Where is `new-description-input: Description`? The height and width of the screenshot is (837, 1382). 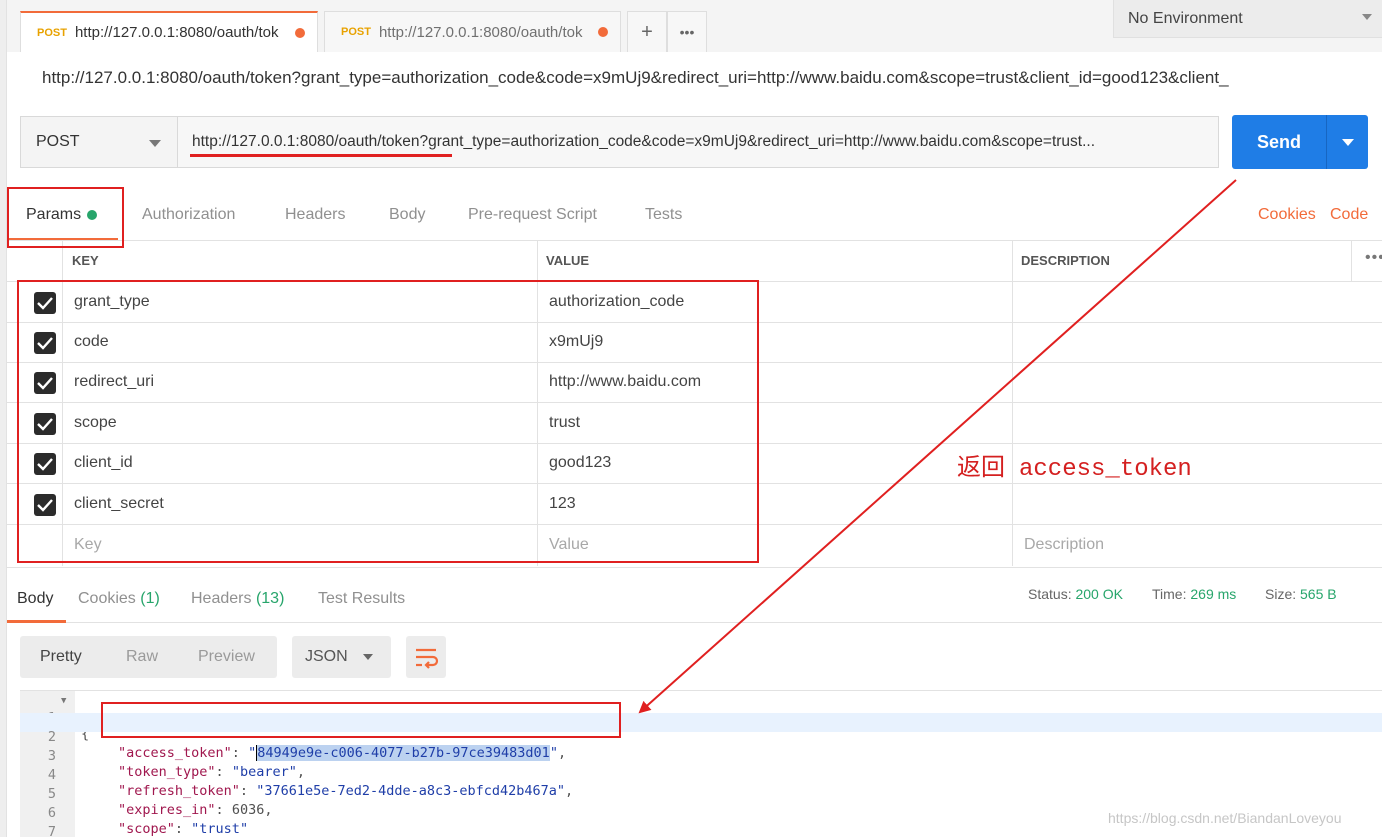
new-description-input: Description is located at coordinates (1064, 545).